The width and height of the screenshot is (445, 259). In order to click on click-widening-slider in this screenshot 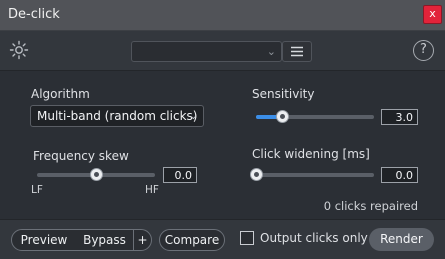, I will do `click(312, 174)`.